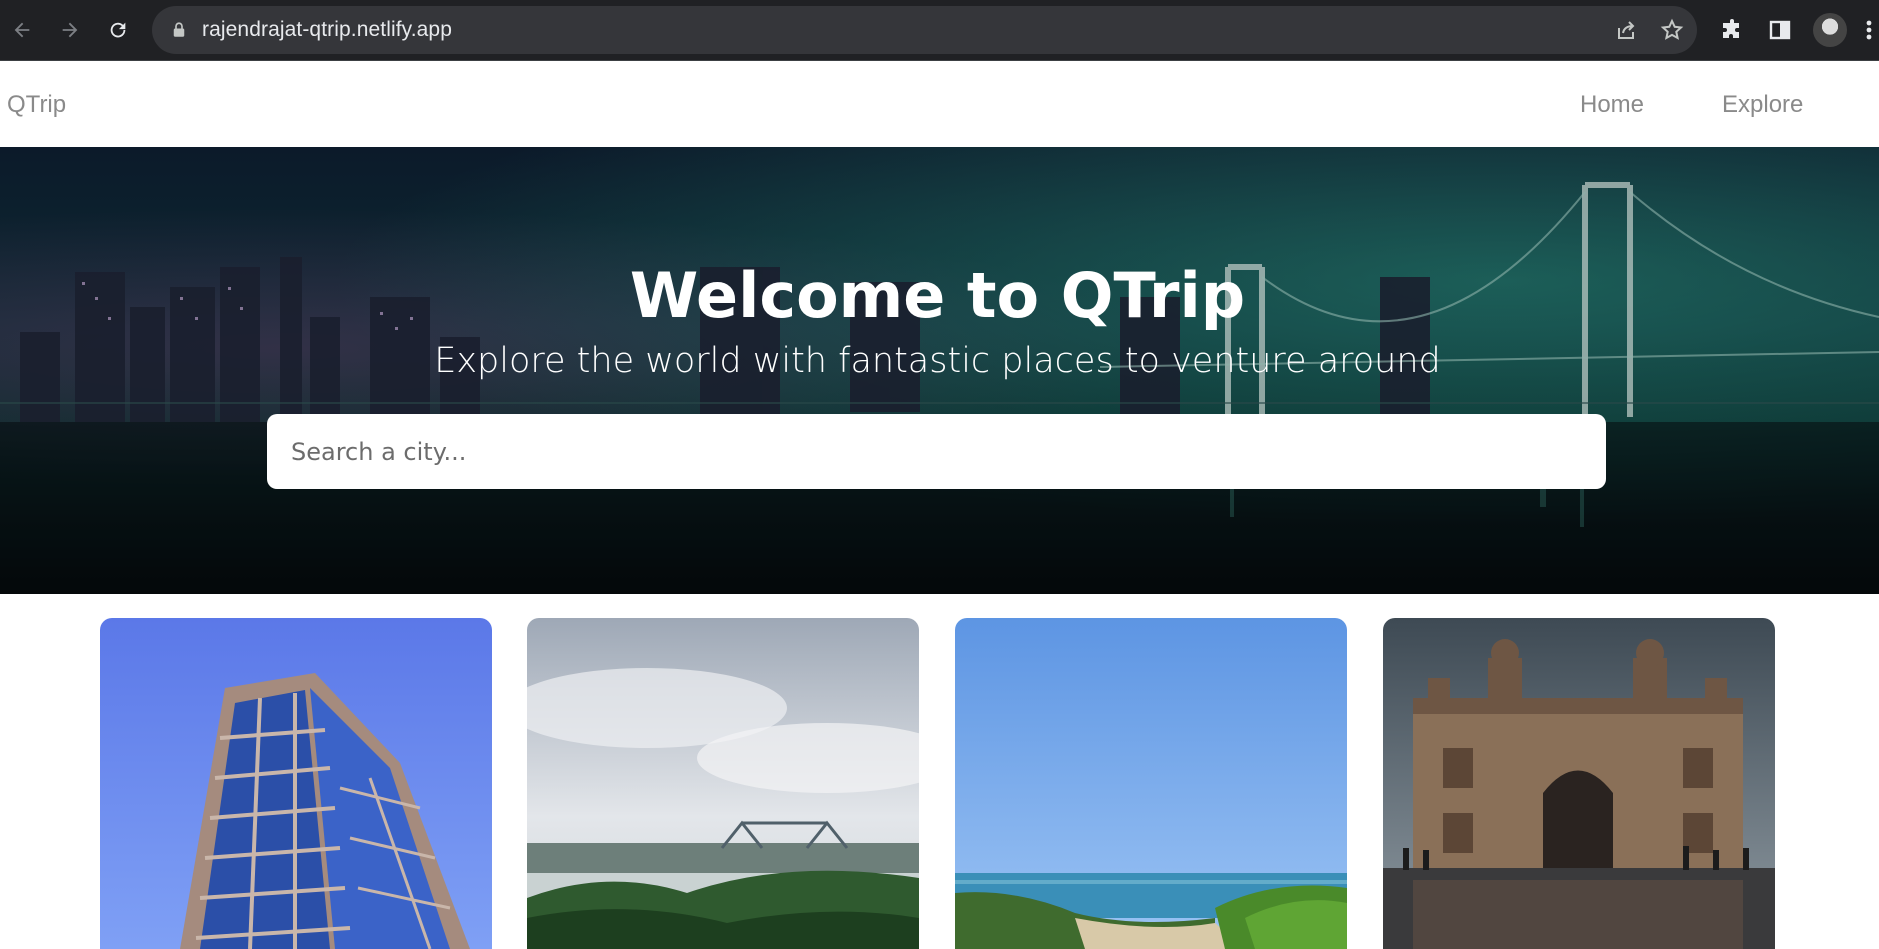 The image size is (1879, 949). What do you see at coordinates (937, 295) in the screenshot?
I see `hero-title: Welcome to QTrip` at bounding box center [937, 295].